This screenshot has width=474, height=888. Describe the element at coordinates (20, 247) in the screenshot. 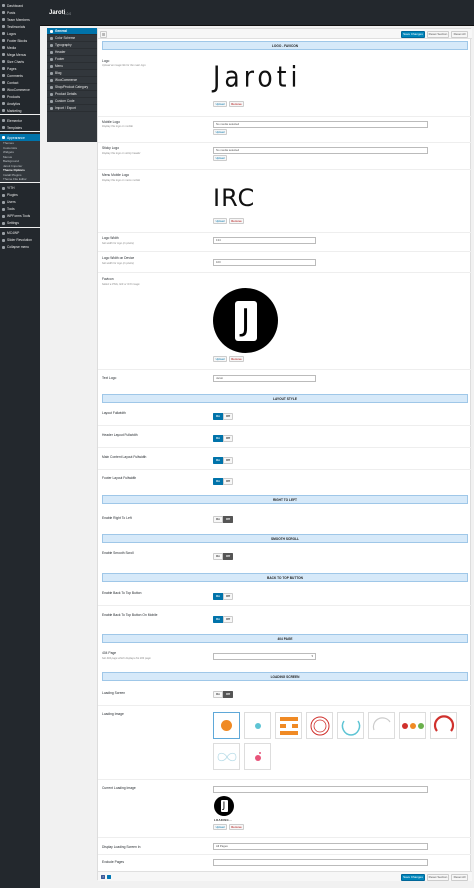

I see `admin-menu-item-collapse-menu: Collapse menu` at that location.